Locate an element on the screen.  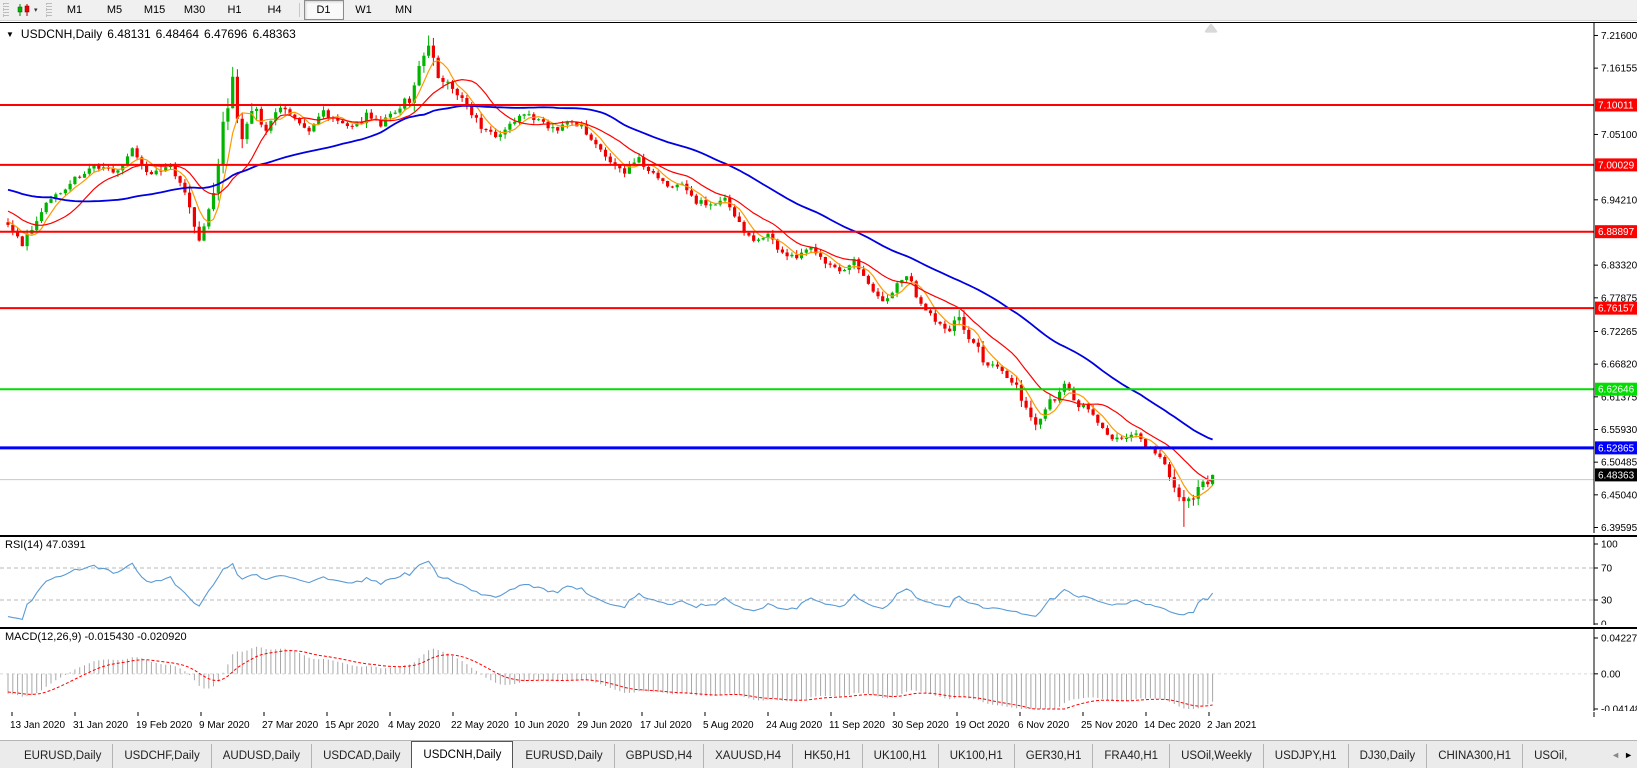
rsi-line is located at coordinates (610, 590).